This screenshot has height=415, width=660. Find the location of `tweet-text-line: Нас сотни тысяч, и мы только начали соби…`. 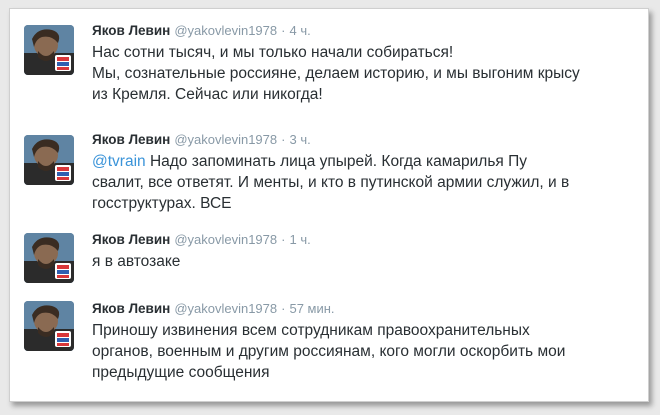

tweet-text-line: Нас сотни тысяч, и мы только начали соби… is located at coordinates (273, 52).